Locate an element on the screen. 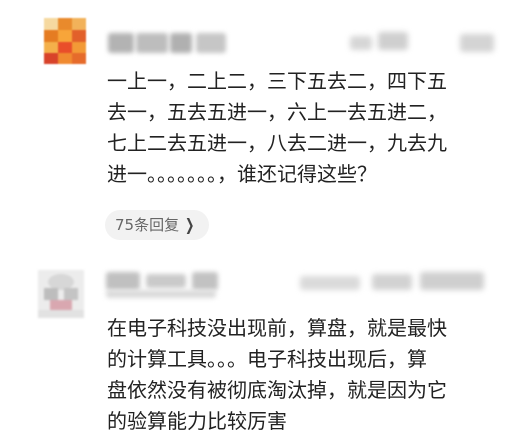 The image size is (514, 437). comment-line: 进一。。。。。。。，谁还记得这些？ is located at coordinates (242, 174).